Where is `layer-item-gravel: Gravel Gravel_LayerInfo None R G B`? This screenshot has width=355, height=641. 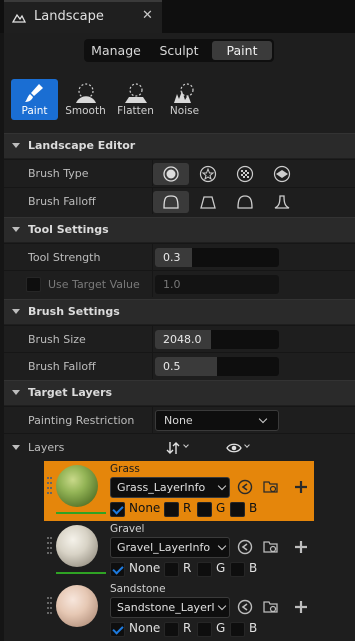 layer-item-gravel: Gravel Gravel_LayerInfo None R G B is located at coordinates (179, 551).